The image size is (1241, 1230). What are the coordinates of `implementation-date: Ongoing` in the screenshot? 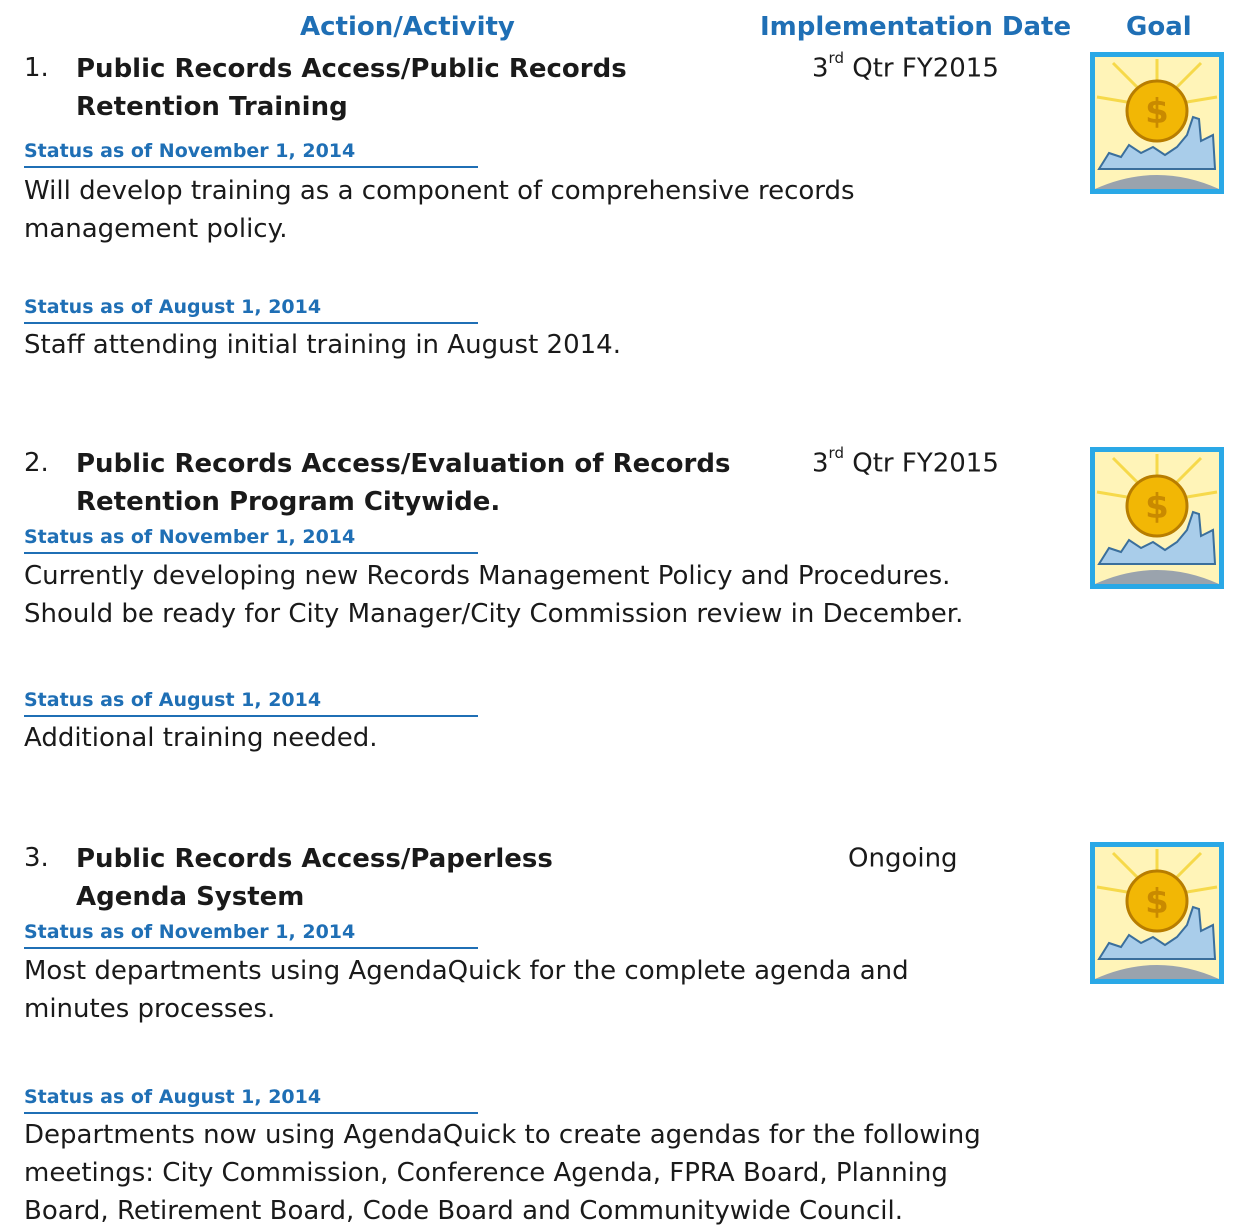 It's located at (903, 858).